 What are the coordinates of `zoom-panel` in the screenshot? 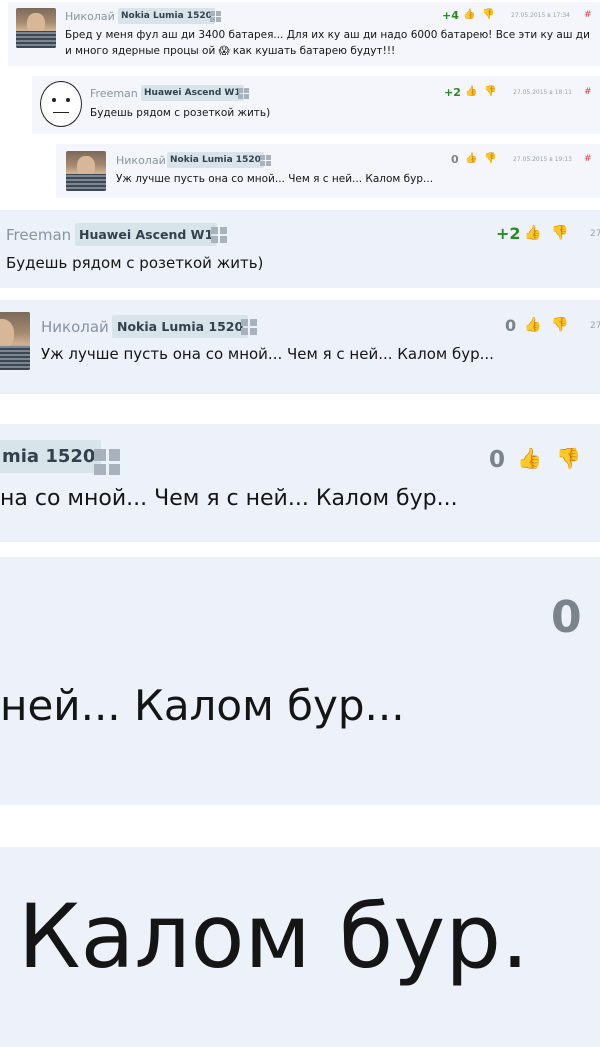 It's located at (300, 249).